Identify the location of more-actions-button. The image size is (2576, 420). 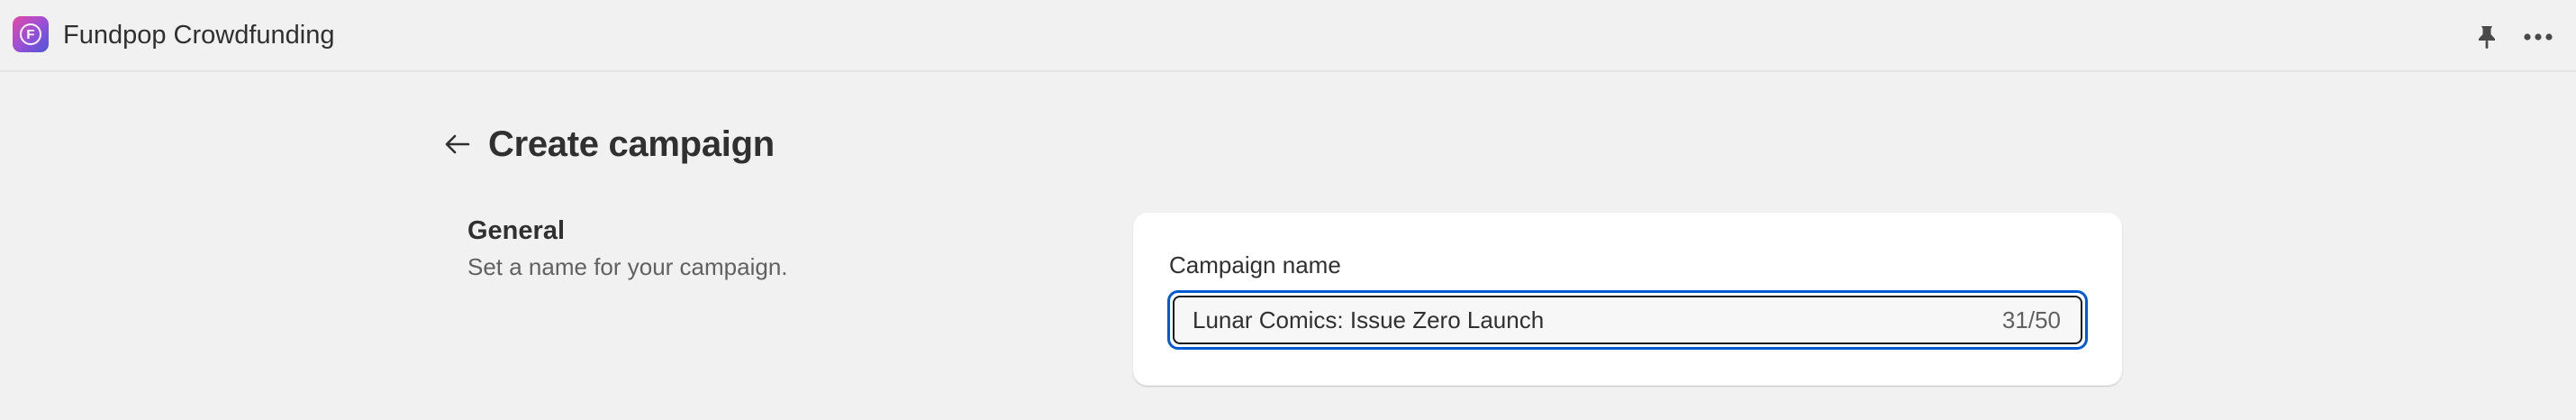
(2538, 37).